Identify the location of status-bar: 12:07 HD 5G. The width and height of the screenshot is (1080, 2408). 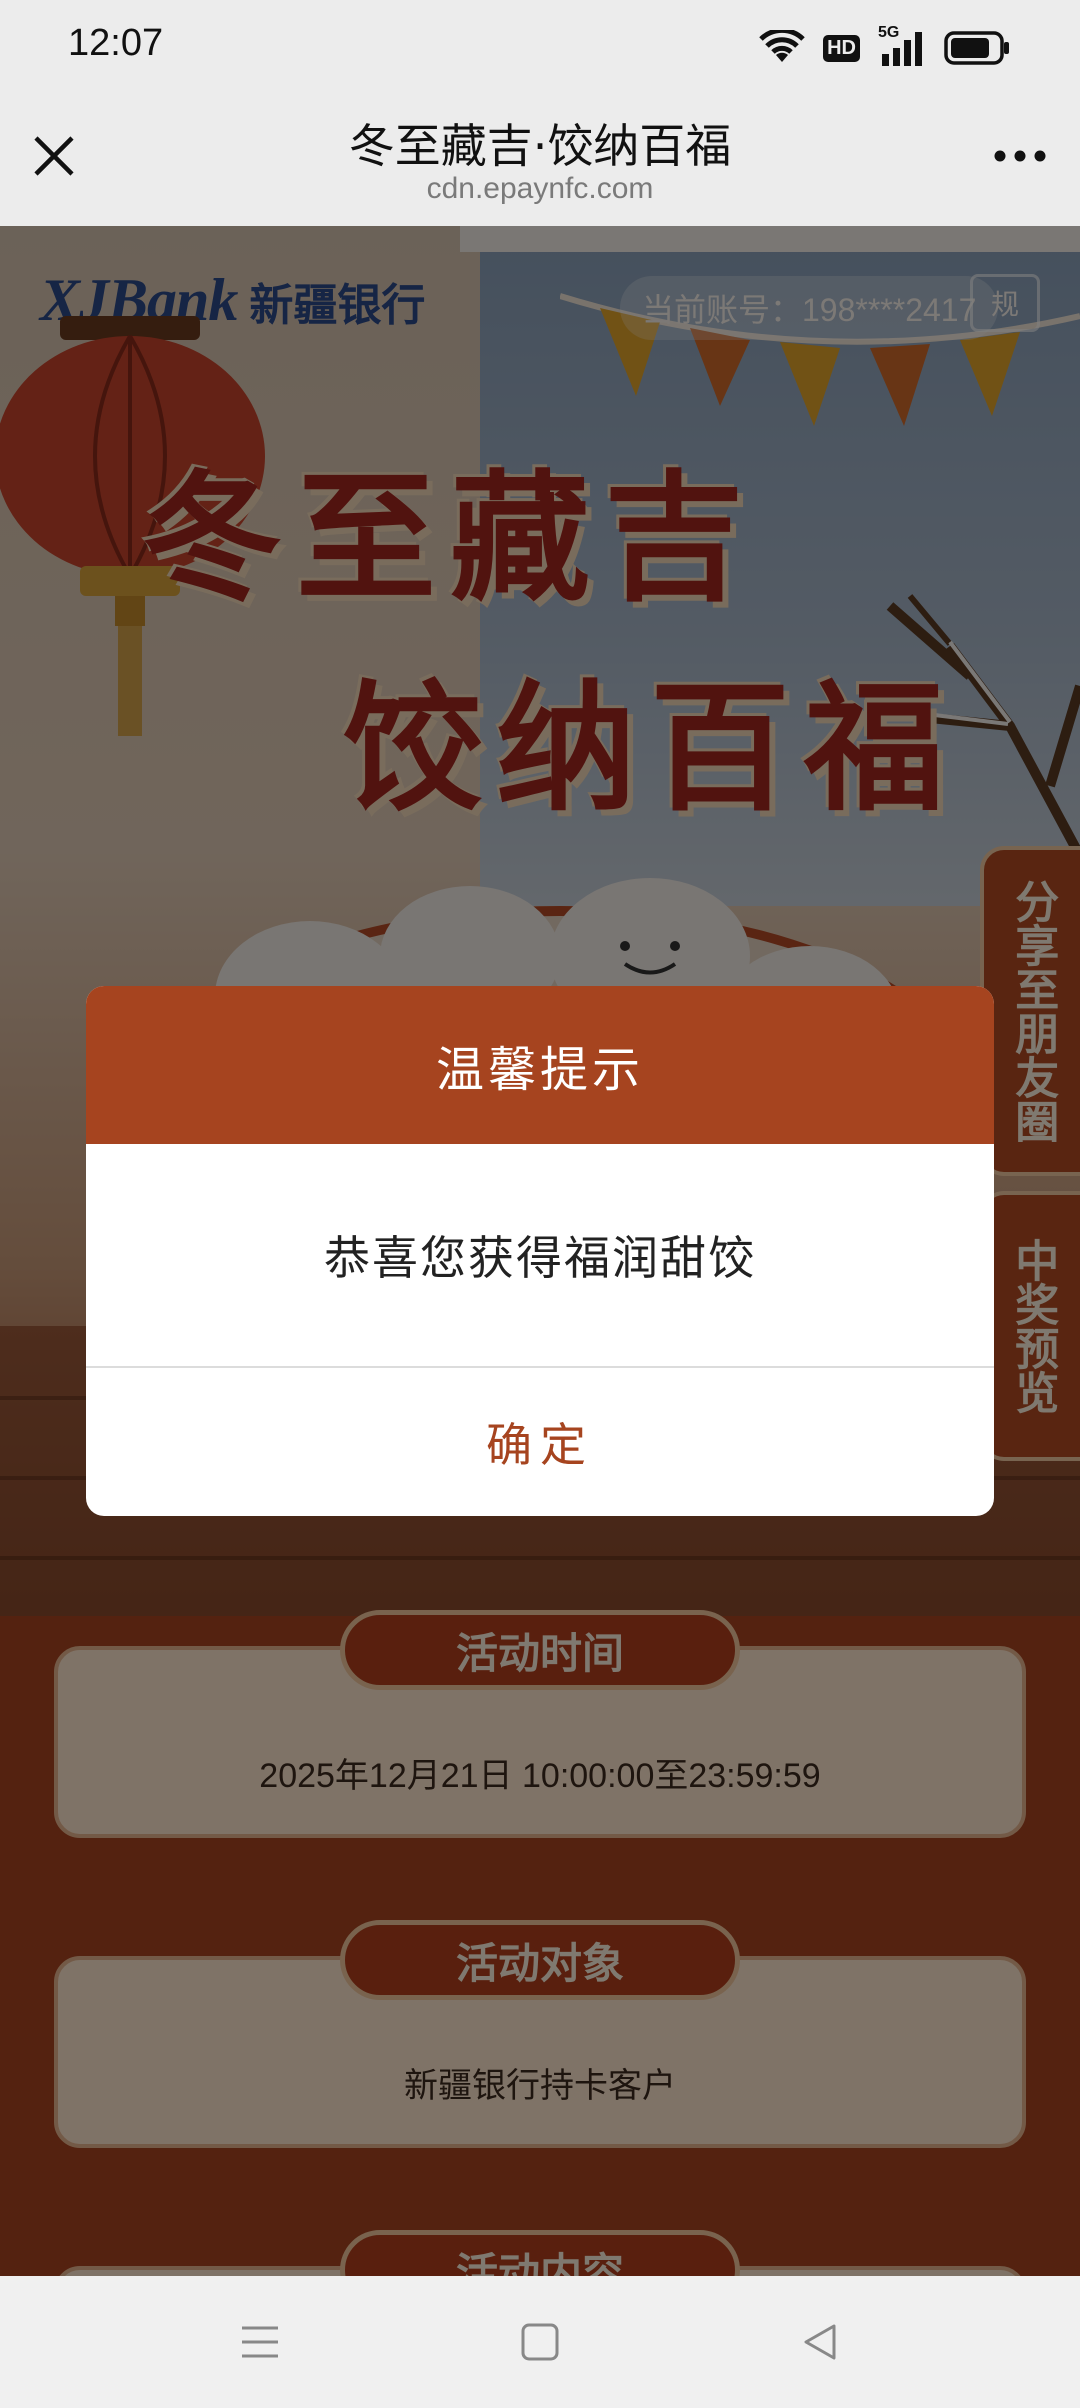
(540, 48).